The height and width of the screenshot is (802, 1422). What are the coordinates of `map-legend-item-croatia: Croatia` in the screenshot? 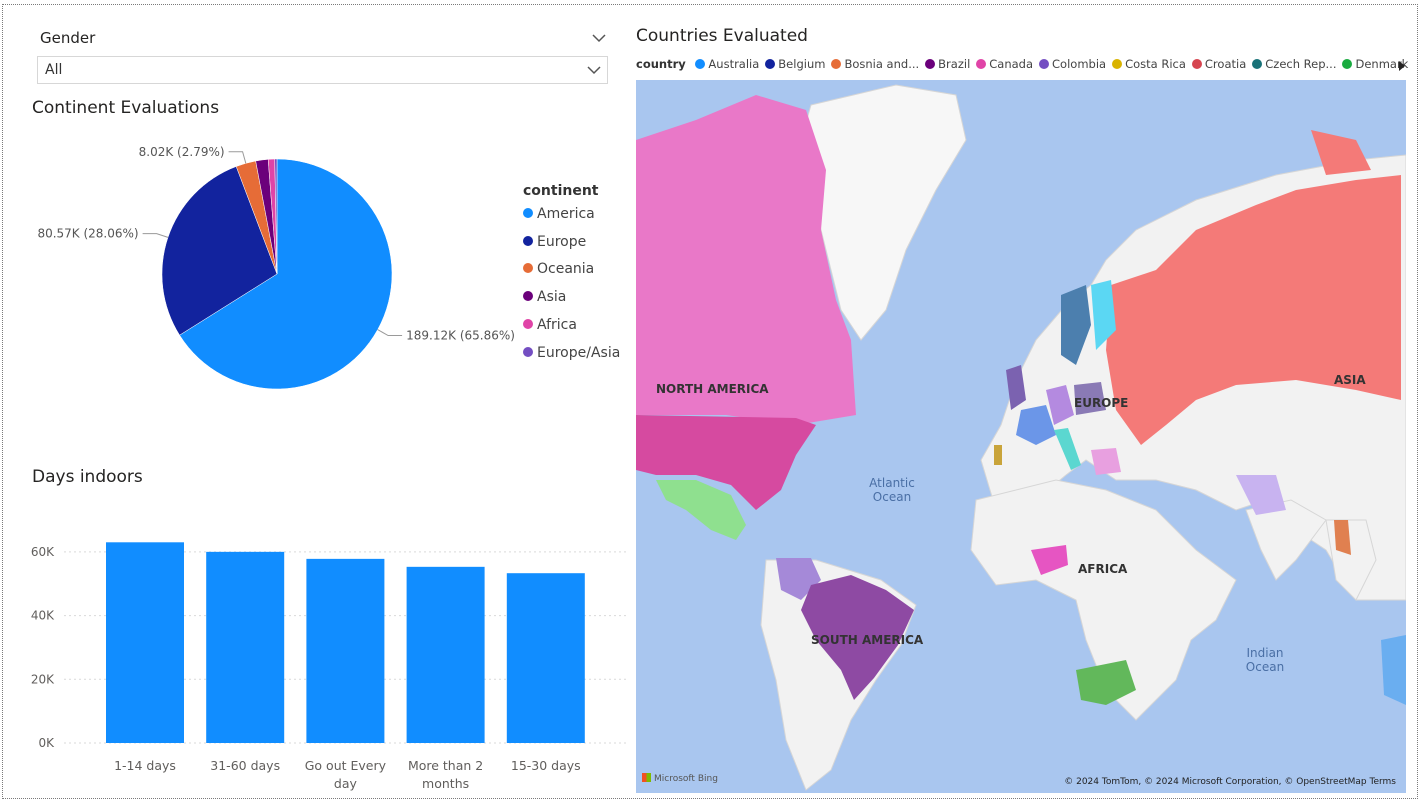 It's located at (1219, 64).